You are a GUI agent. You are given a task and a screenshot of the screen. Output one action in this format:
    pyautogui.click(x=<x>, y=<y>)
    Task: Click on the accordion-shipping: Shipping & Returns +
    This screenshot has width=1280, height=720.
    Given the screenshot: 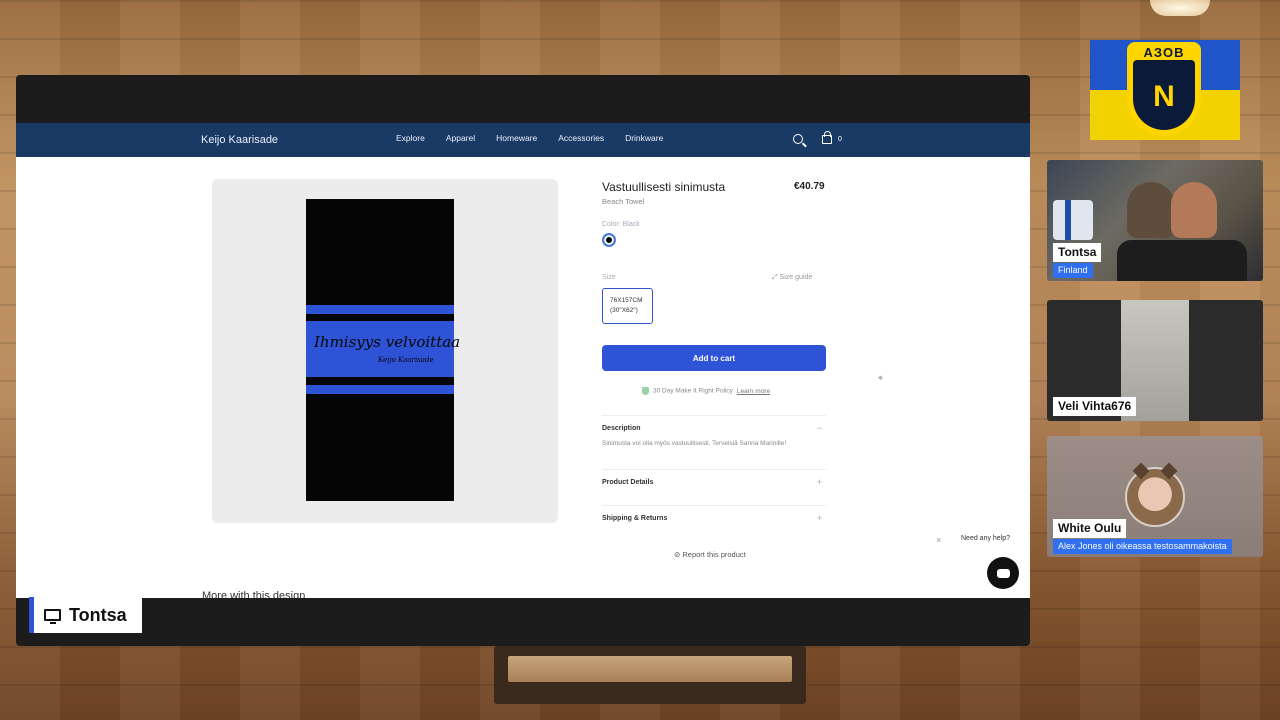 What is the action you would take?
    pyautogui.click(x=714, y=522)
    